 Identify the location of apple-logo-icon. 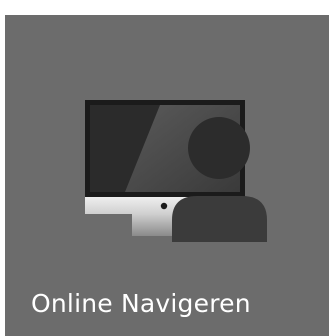
(164, 206).